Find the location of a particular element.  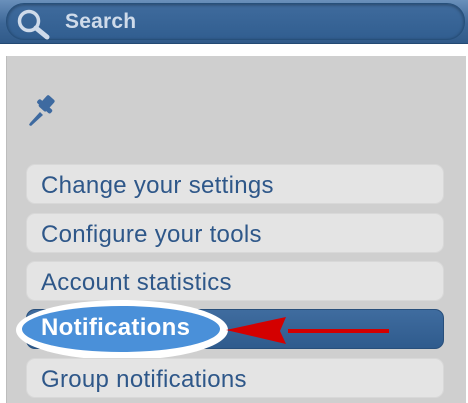

search-icon is located at coordinates (33, 24).